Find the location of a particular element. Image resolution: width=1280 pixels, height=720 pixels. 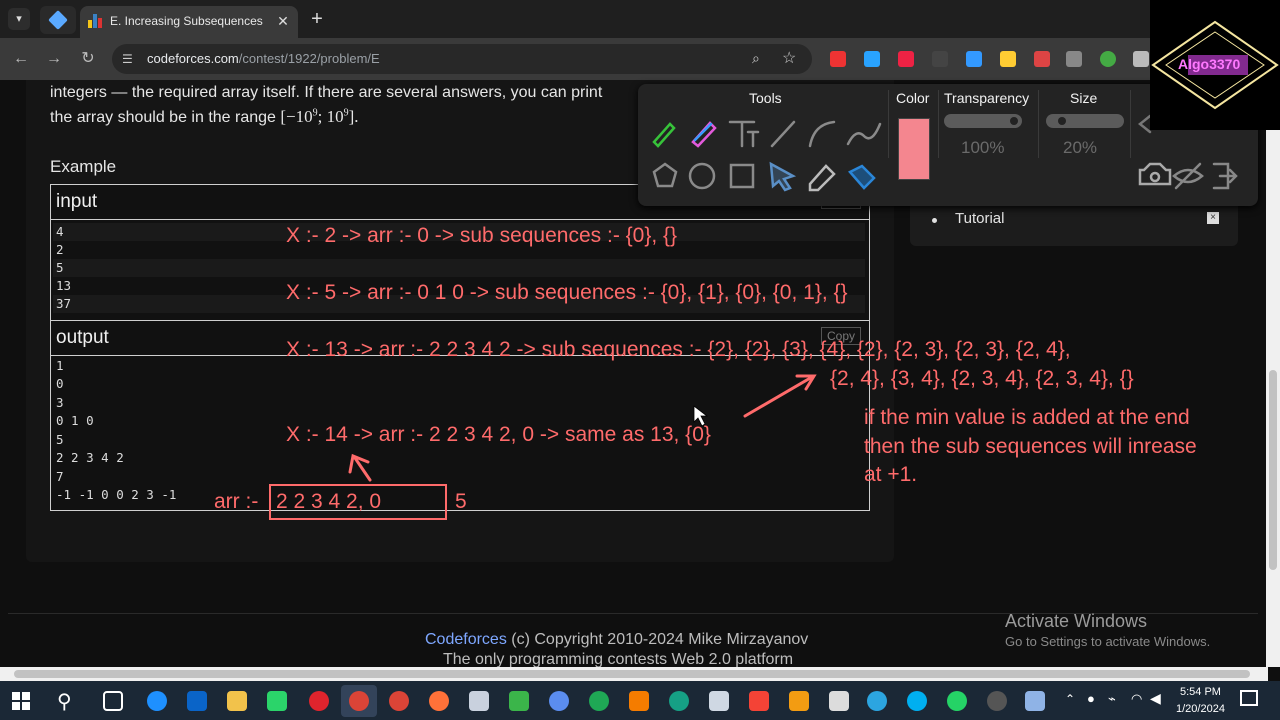

pinned-tab is located at coordinates (58, 20).